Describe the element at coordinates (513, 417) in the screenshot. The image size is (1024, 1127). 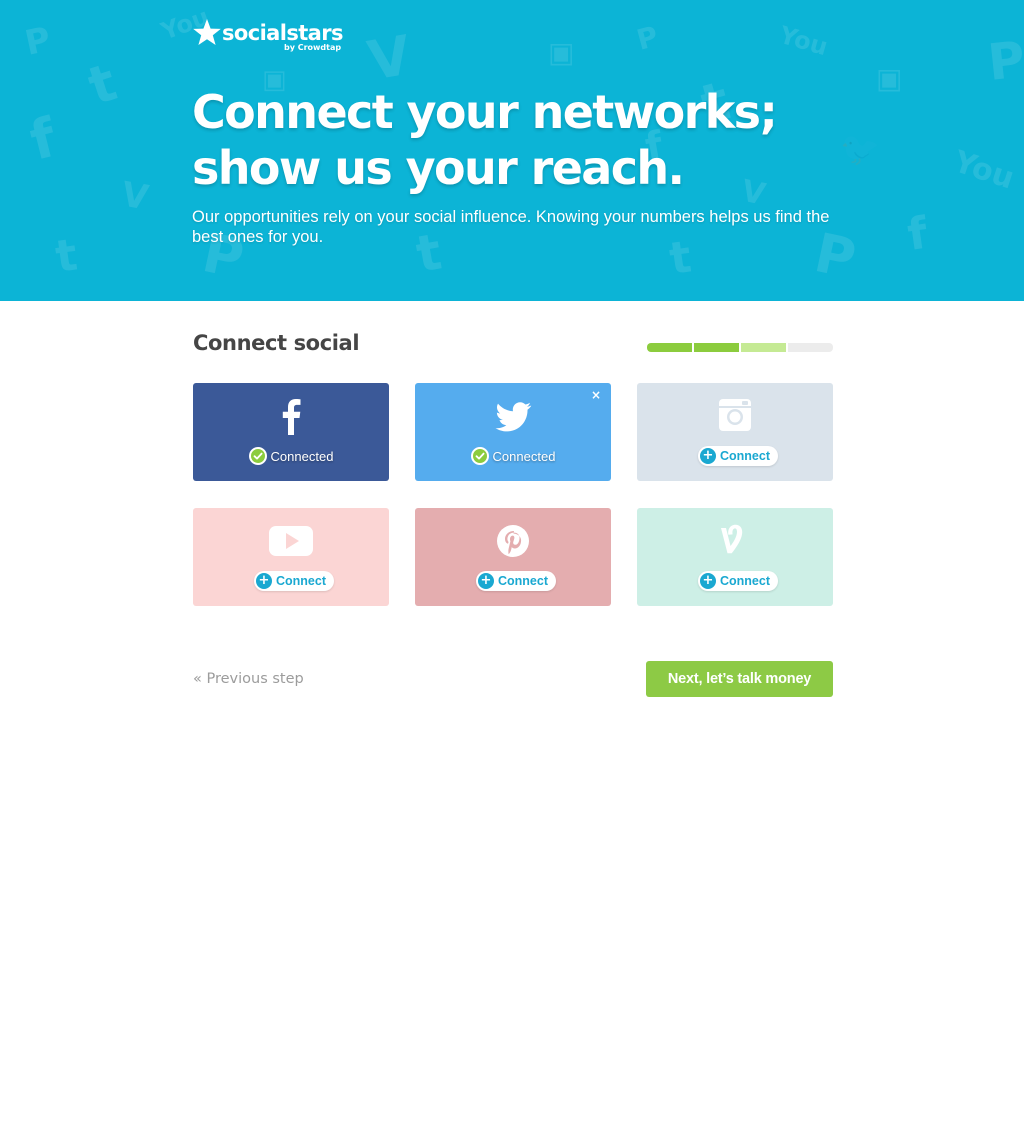
I see `twitter-icon` at that location.